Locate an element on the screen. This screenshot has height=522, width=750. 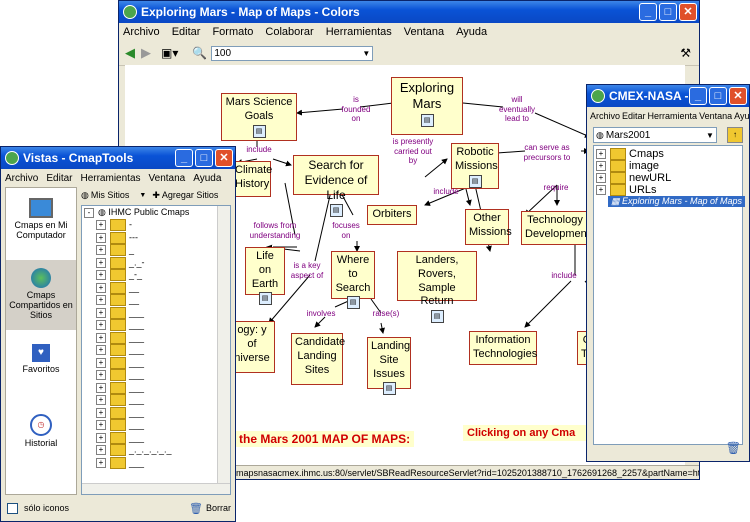
tree-item: + _-_ is located at coordinates (119, 275).